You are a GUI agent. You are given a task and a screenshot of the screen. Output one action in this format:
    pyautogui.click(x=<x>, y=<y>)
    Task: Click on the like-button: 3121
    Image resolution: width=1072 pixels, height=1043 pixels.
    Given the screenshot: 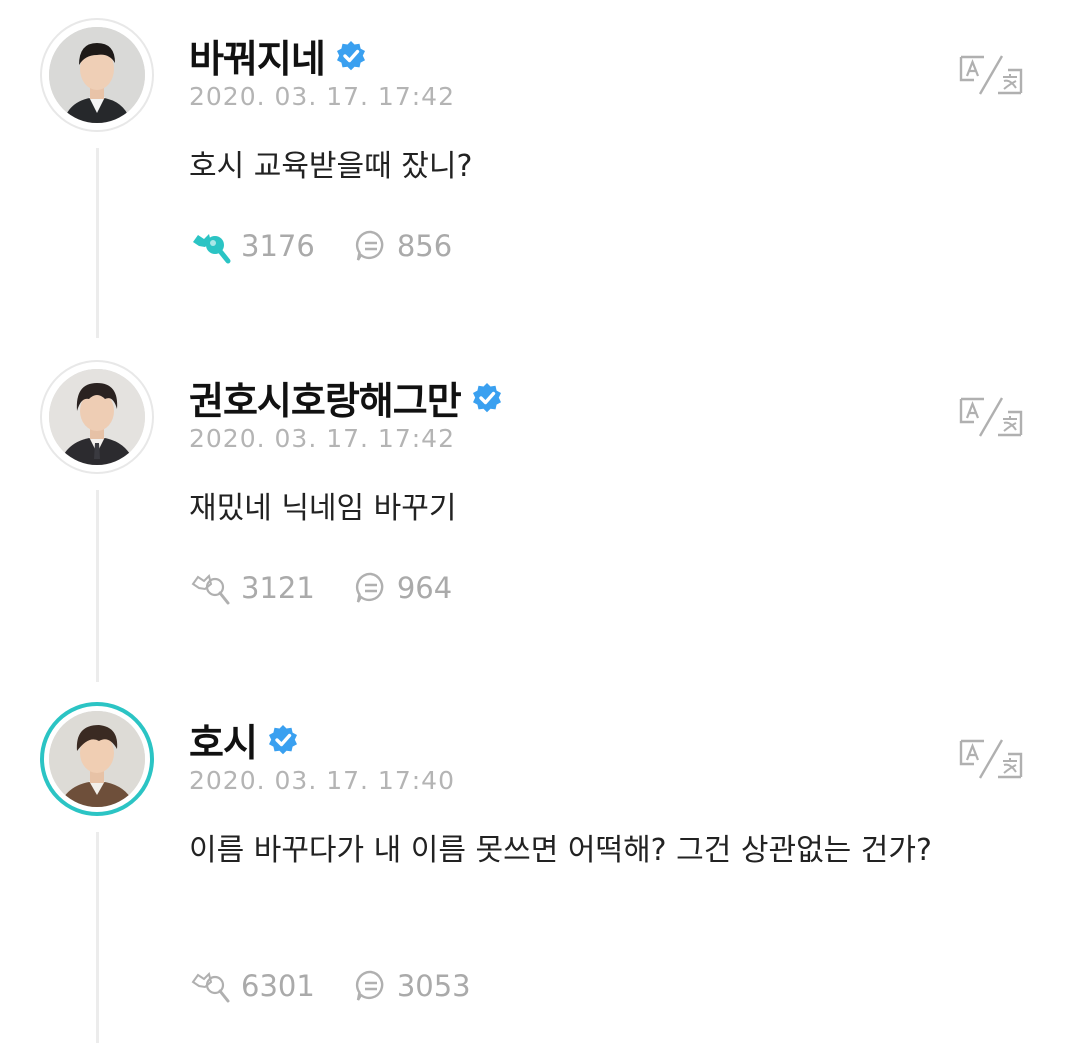 What is the action you would take?
    pyautogui.click(x=252, y=588)
    